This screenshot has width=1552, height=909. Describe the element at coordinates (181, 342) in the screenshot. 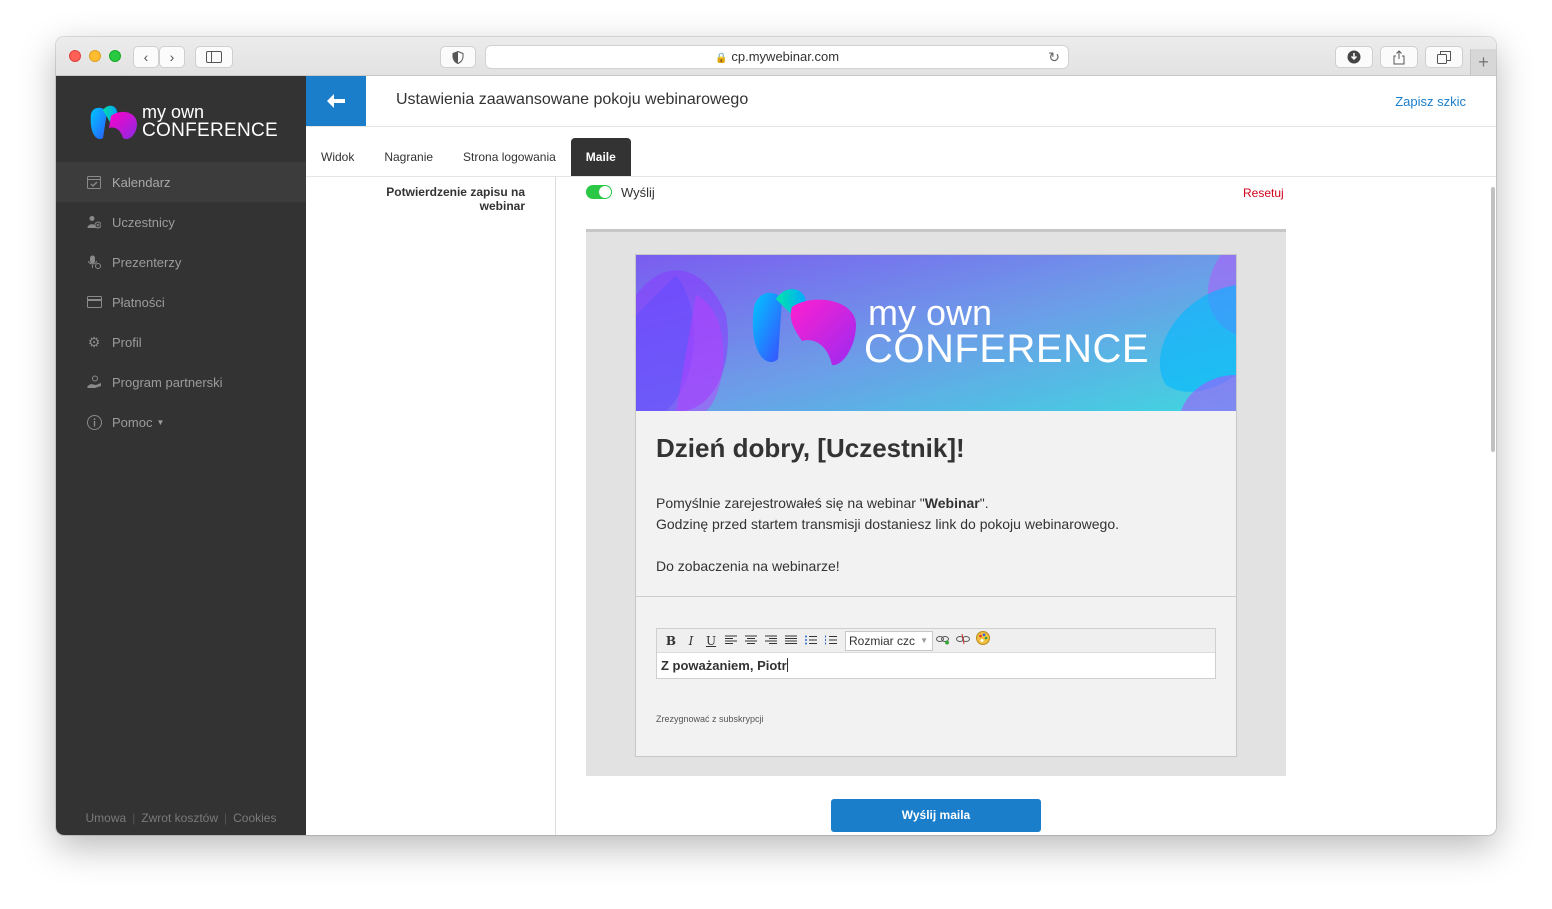

I see `sidebar-item-profil: ⚙ Profil` at that location.